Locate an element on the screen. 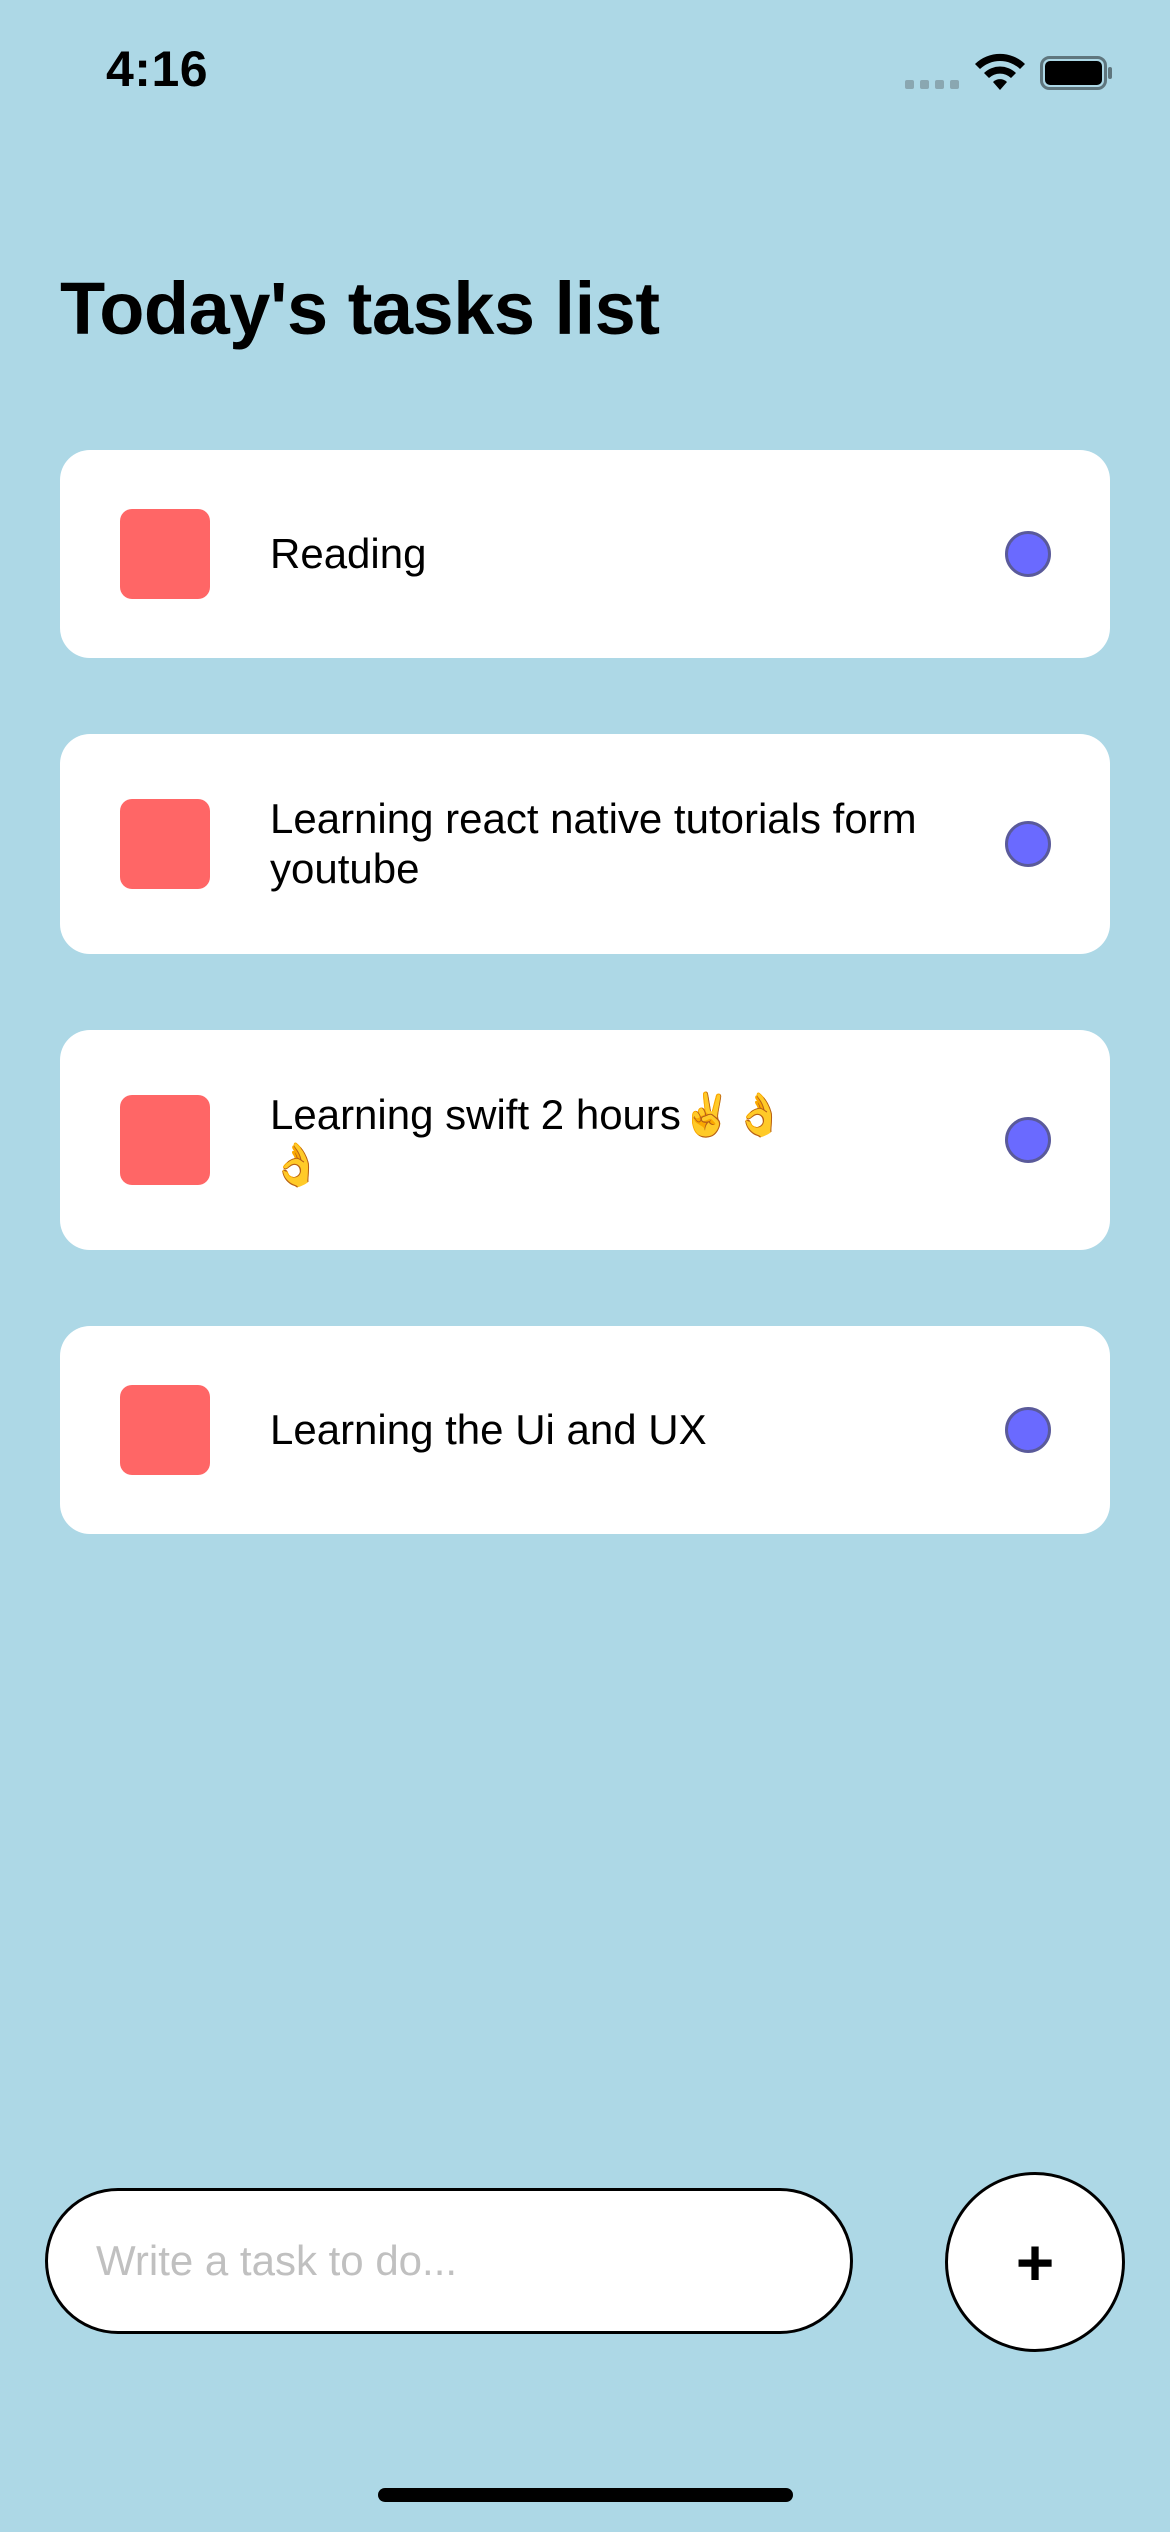 This screenshot has height=2532, width=1170. task-text: Learning swift 2 hours✌️👌👌 is located at coordinates (528, 1139).